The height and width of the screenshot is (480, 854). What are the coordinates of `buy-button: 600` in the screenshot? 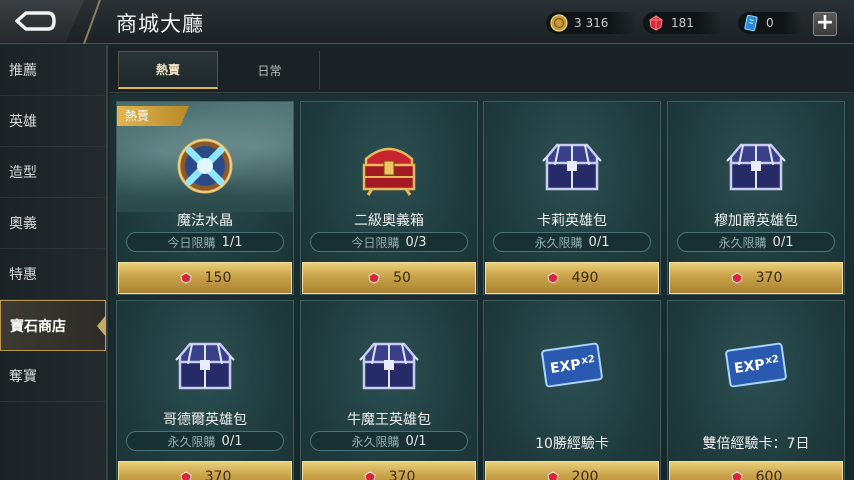 It's located at (756, 470).